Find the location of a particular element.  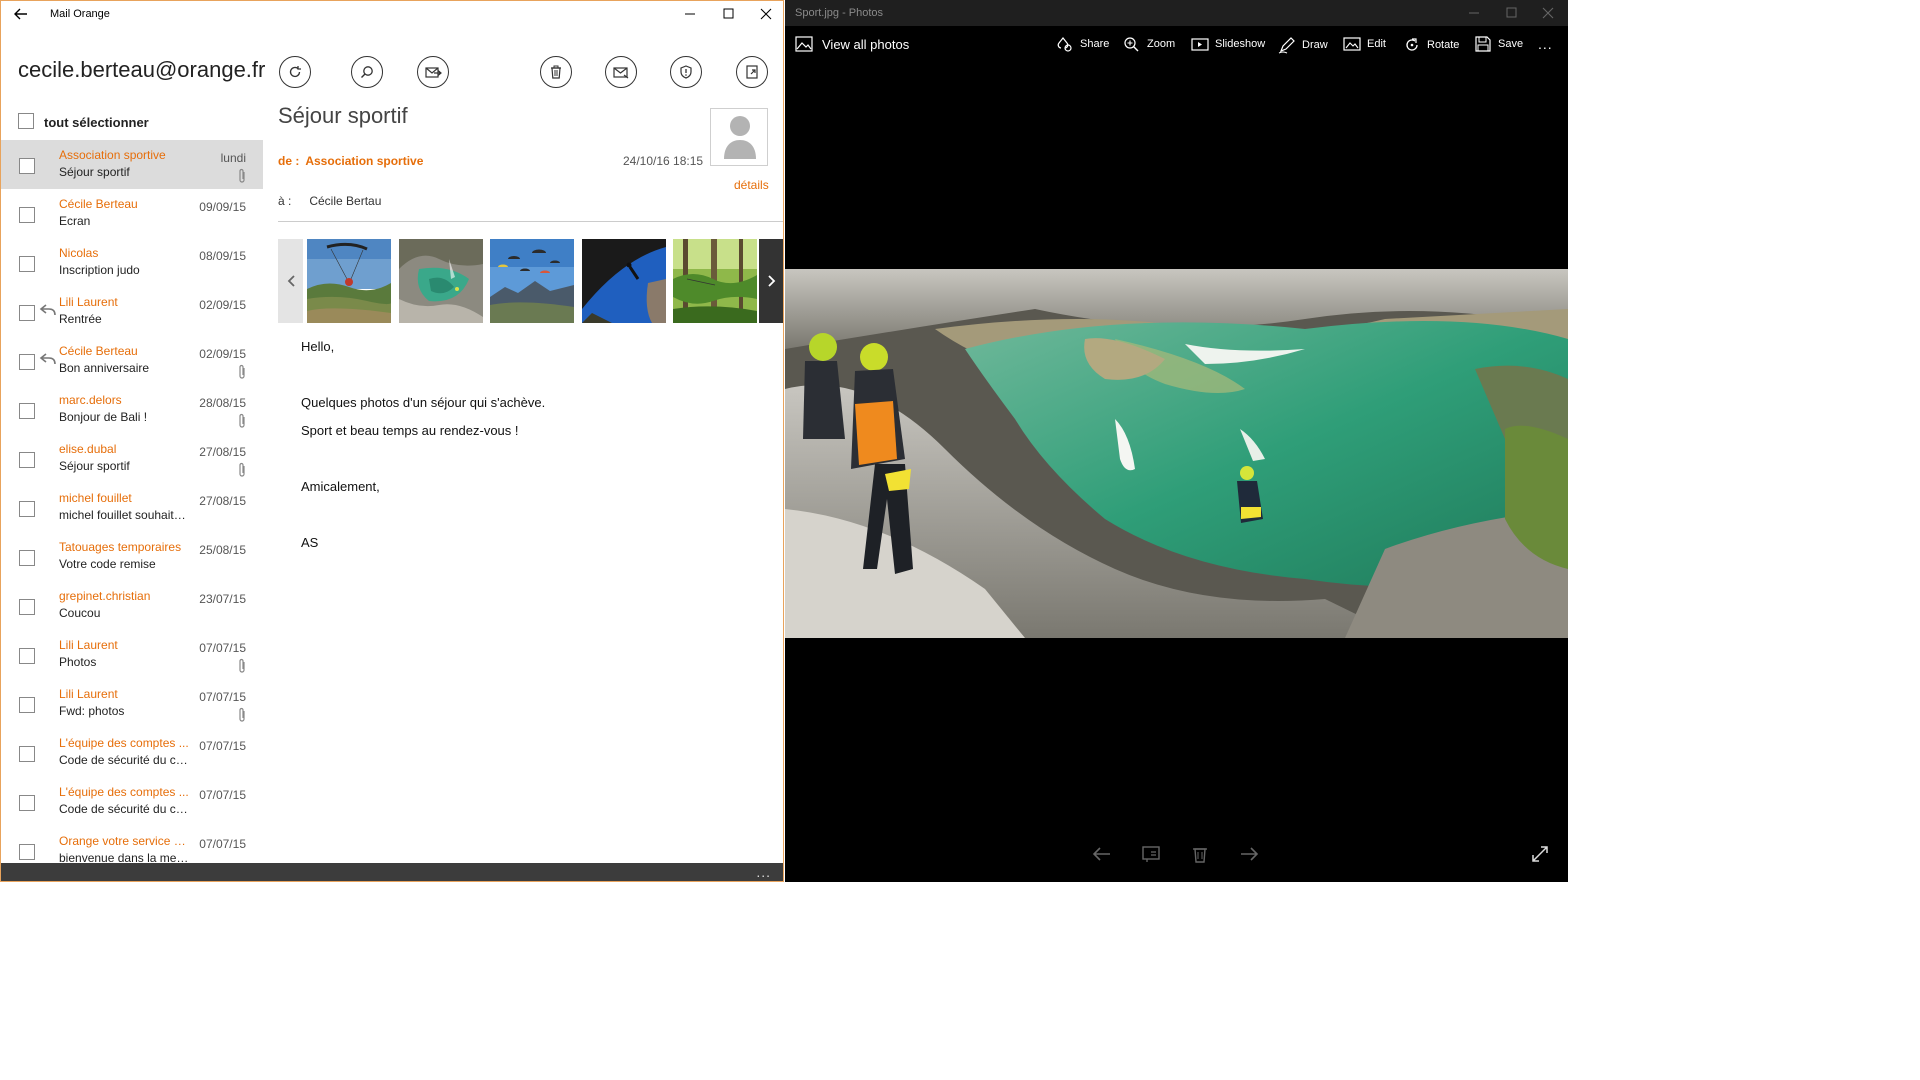

save-floppy-icon is located at coordinates (1483, 44).